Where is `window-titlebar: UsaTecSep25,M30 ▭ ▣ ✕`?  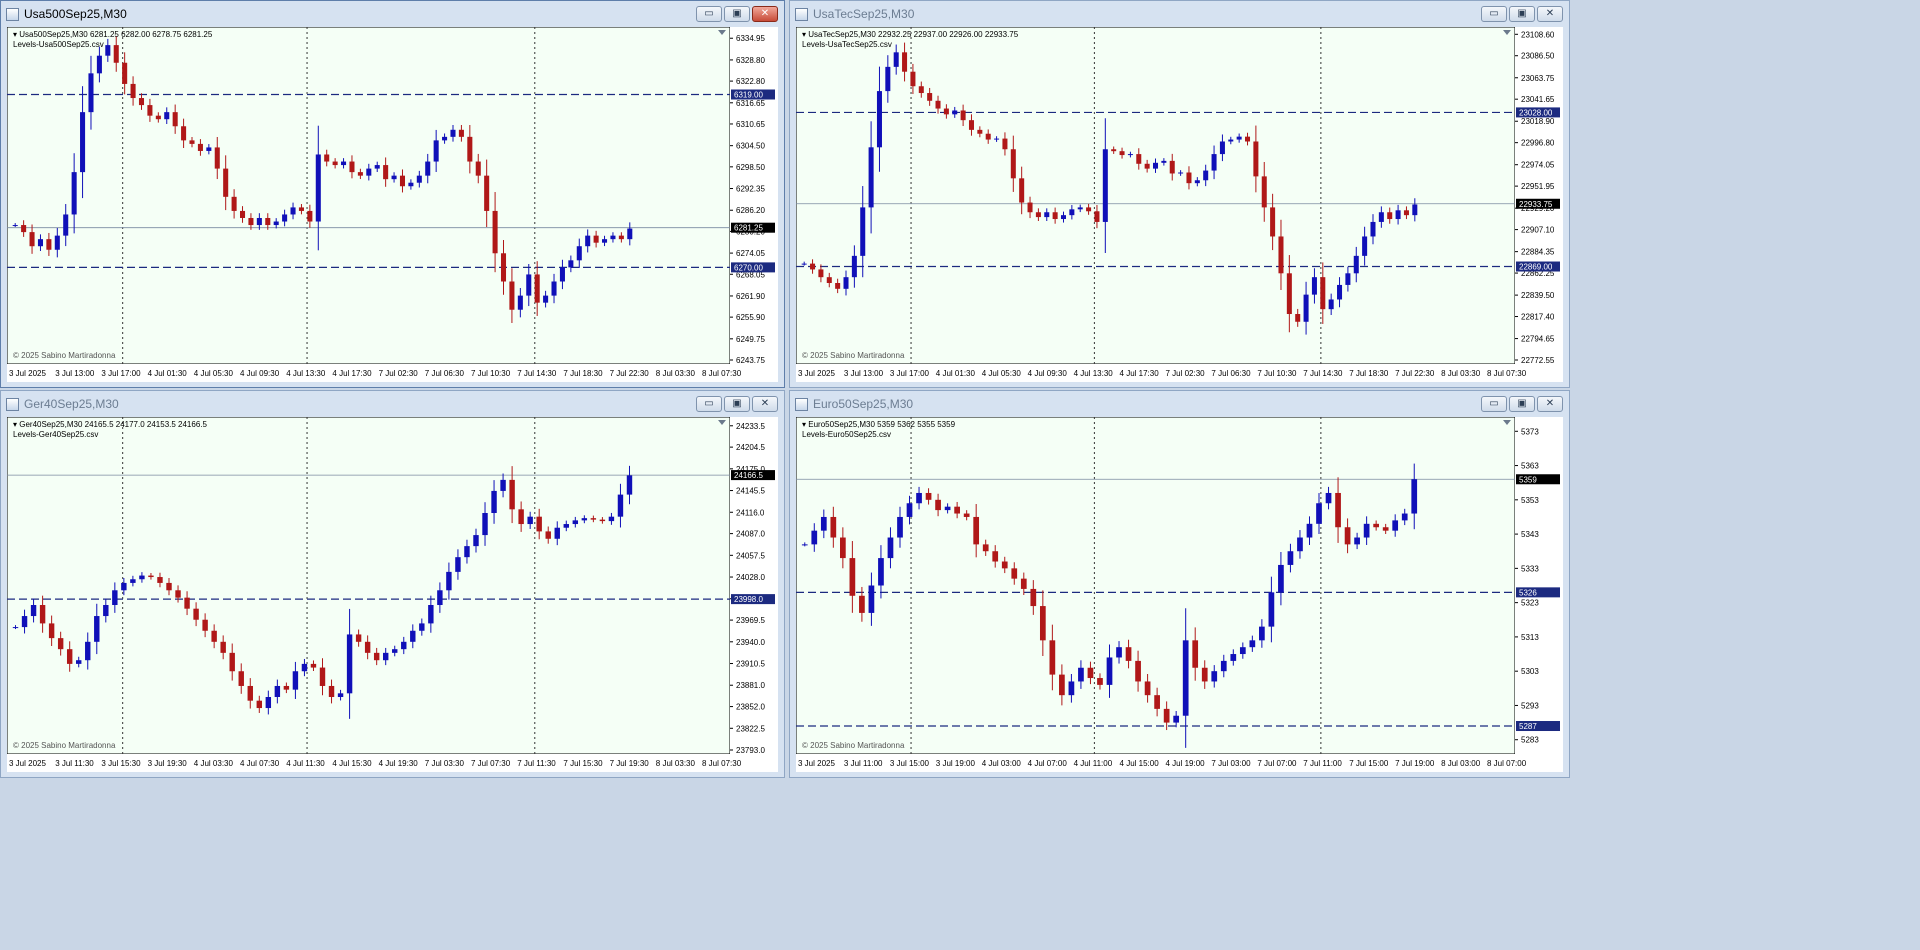
window-titlebar: UsaTecSep25,M30 ▭ ▣ ✕ is located at coordinates (1179, 14).